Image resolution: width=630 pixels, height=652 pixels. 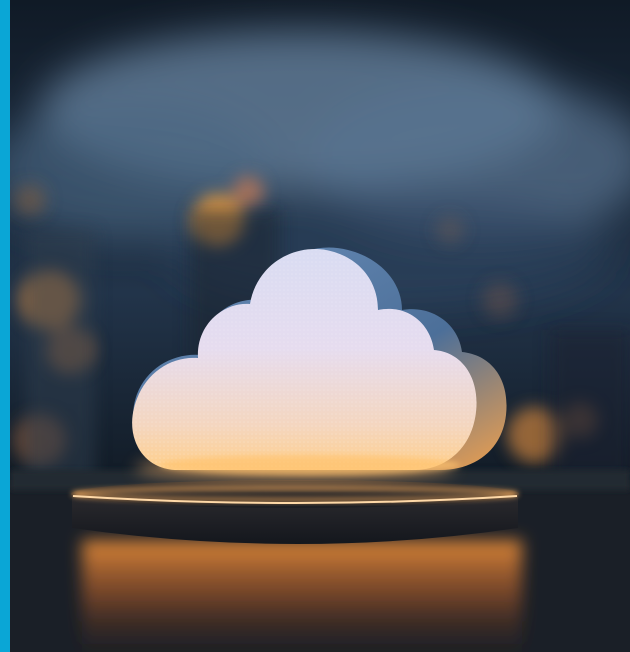 I want to click on glow-reflection, so click(x=302, y=596).